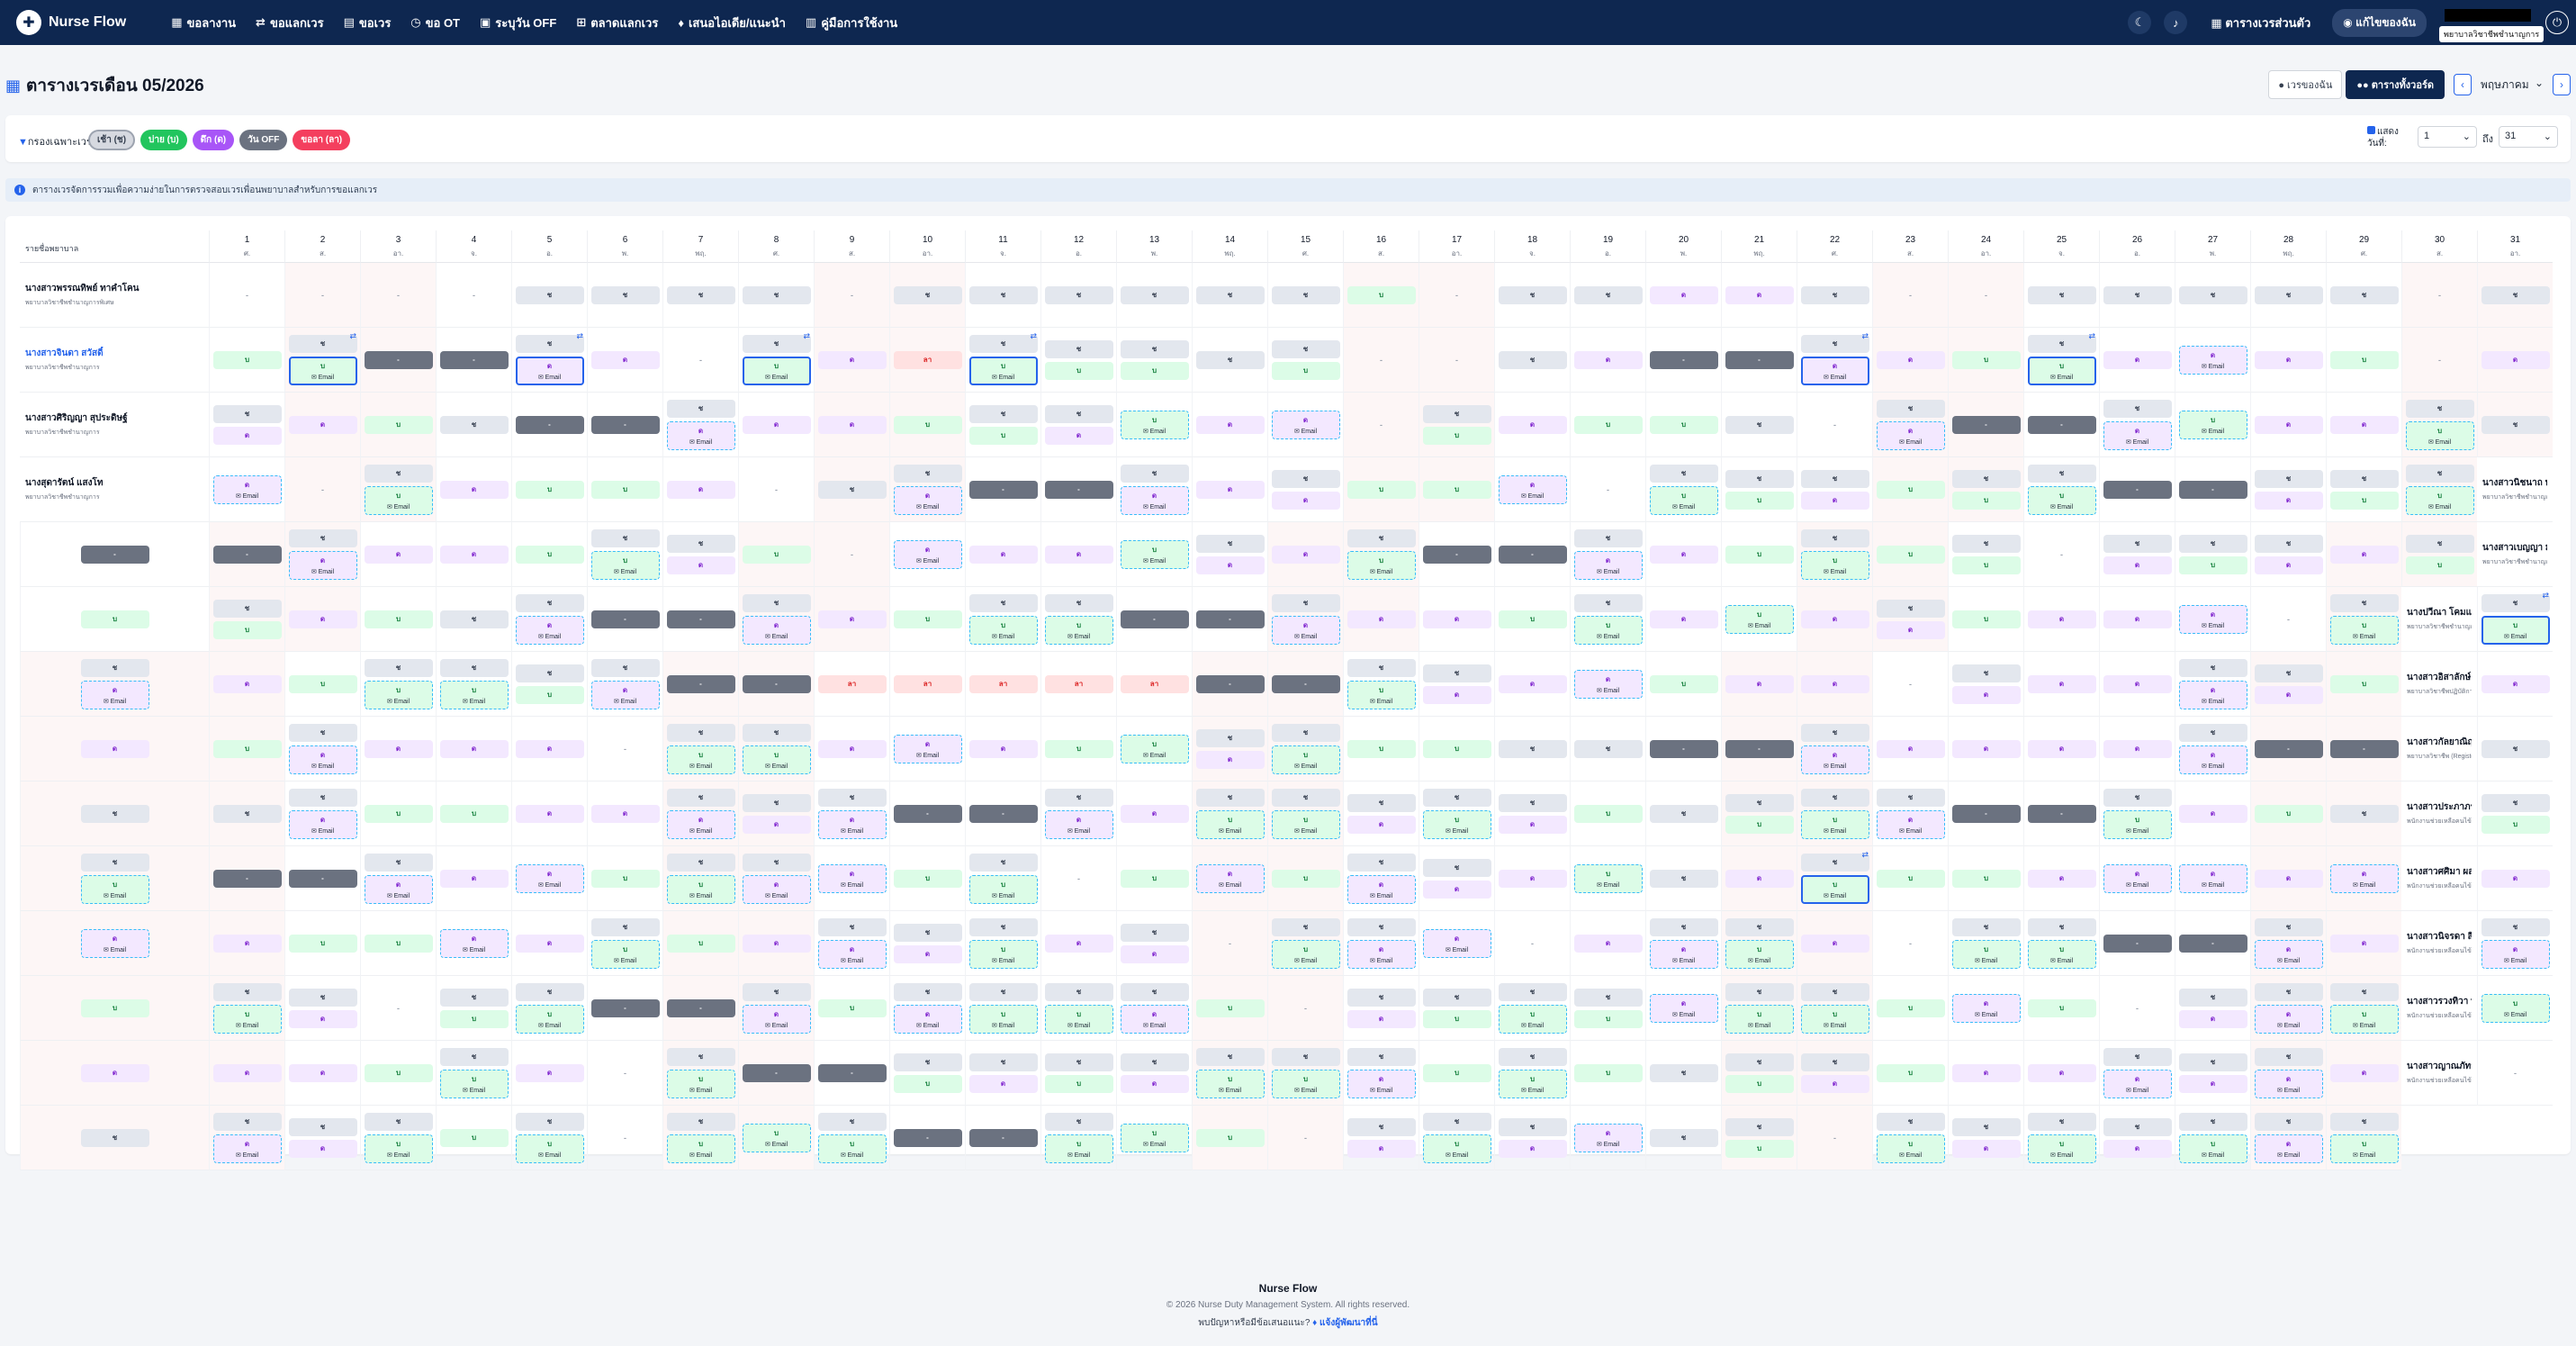 The image size is (2576, 1346). I want to click on nav-item-2: ▤ ขอเวร, so click(368, 23).